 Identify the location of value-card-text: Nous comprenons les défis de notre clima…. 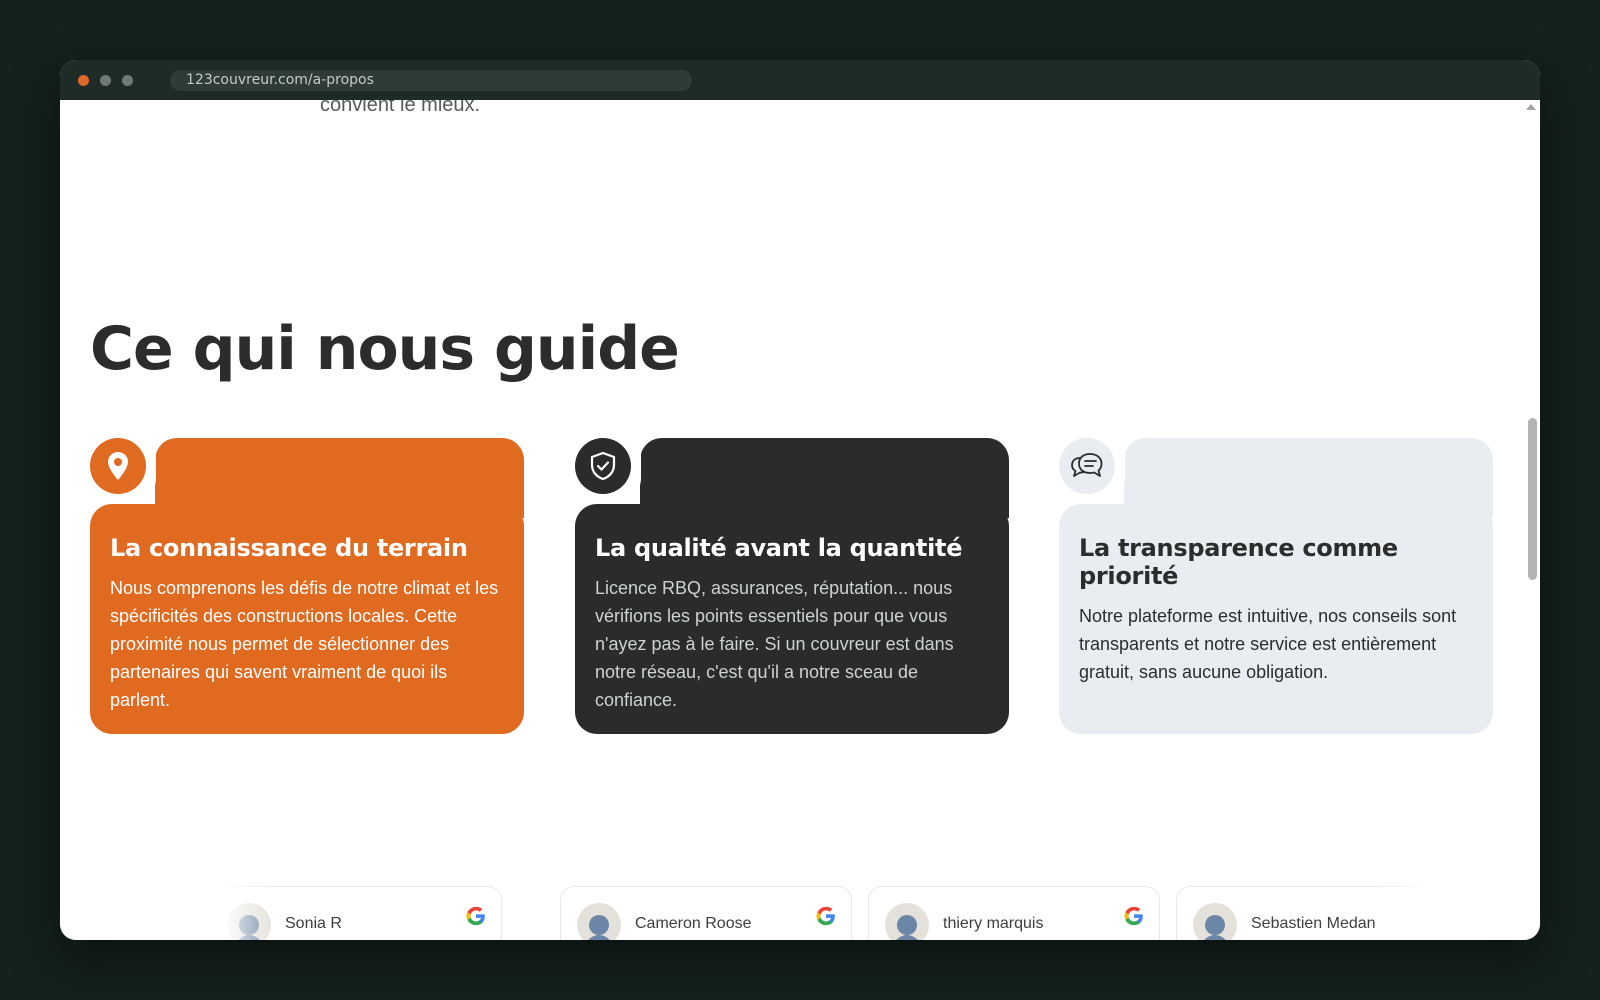
(304, 644).